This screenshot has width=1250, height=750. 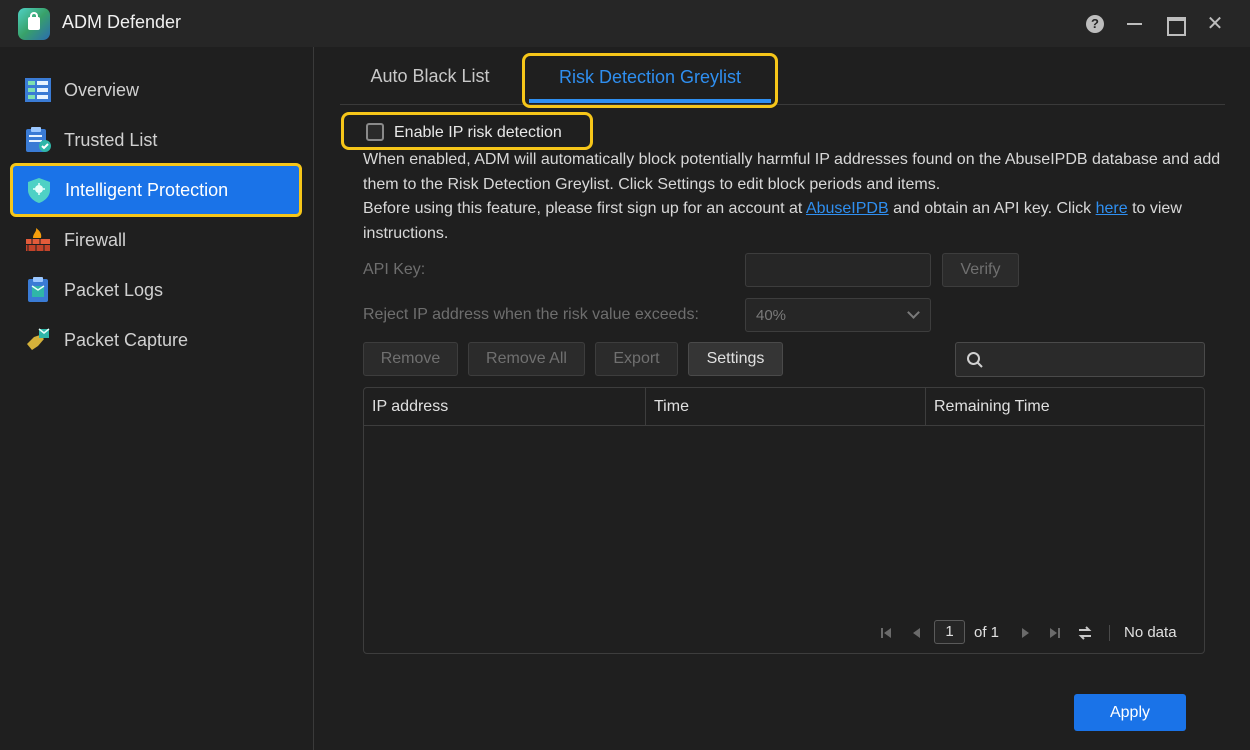 What do you see at coordinates (38, 289) in the screenshot?
I see `packet-logs-icon` at bounding box center [38, 289].